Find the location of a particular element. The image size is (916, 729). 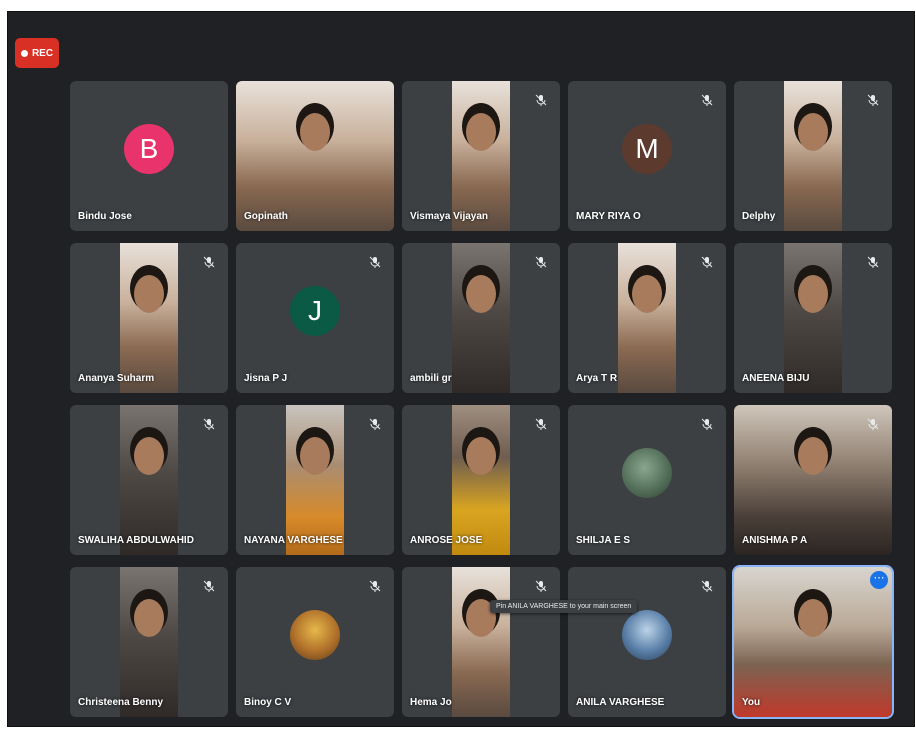

participant-tile: ANILA VARGHESE is located at coordinates (647, 642).